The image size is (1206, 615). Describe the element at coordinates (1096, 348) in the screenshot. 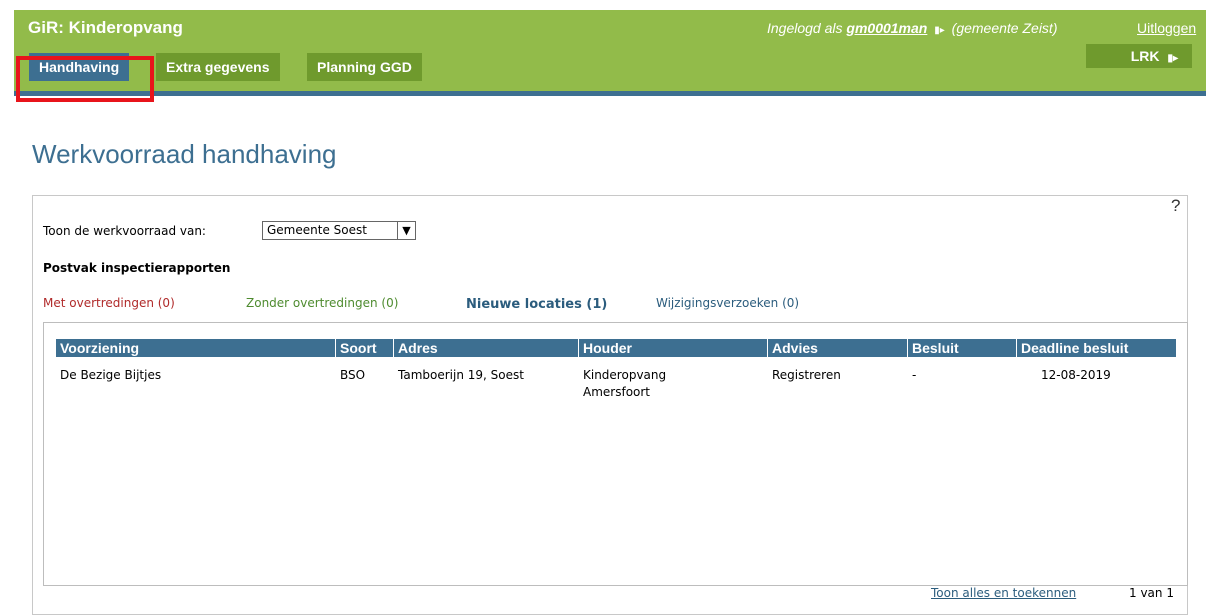

I see `column-header-deadline-besluit: Deadline besluit` at that location.